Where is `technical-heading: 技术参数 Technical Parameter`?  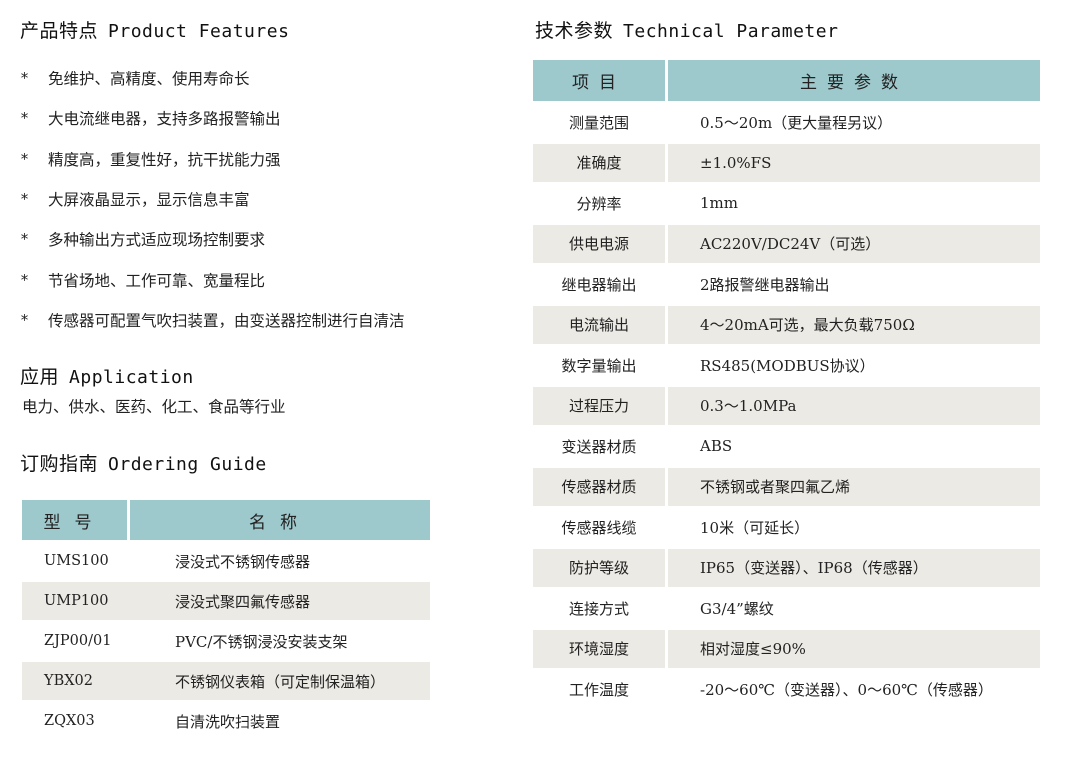 technical-heading: 技术参数 Technical Parameter is located at coordinates (686, 29).